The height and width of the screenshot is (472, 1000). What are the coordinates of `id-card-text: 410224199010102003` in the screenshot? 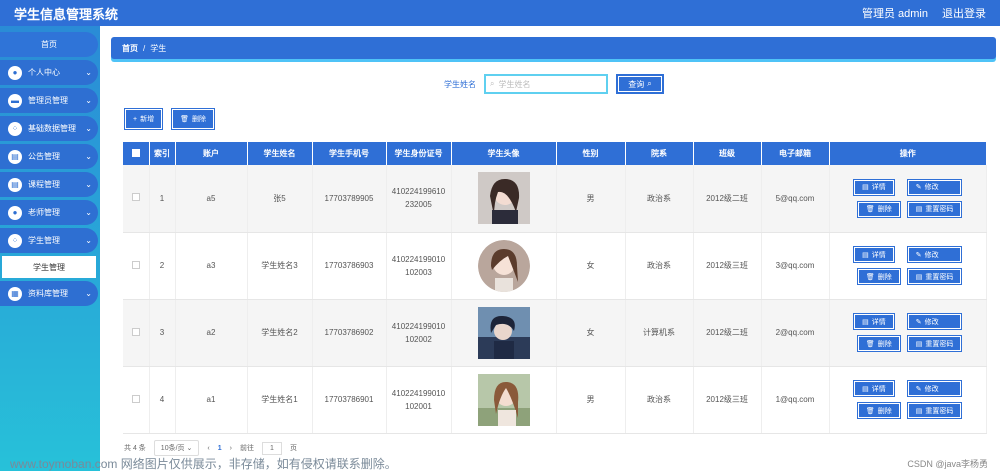 It's located at (418, 265).